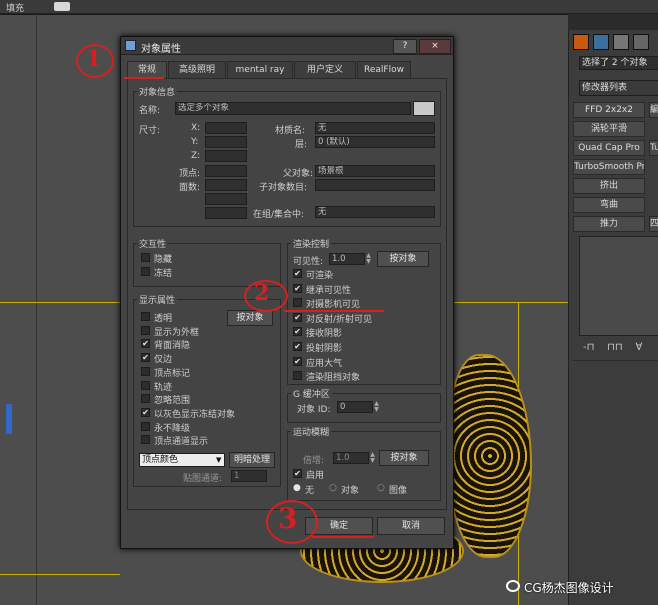  Describe the element at coordinates (310, 491) in the screenshot. I see `radio-none-label: 无` at that location.